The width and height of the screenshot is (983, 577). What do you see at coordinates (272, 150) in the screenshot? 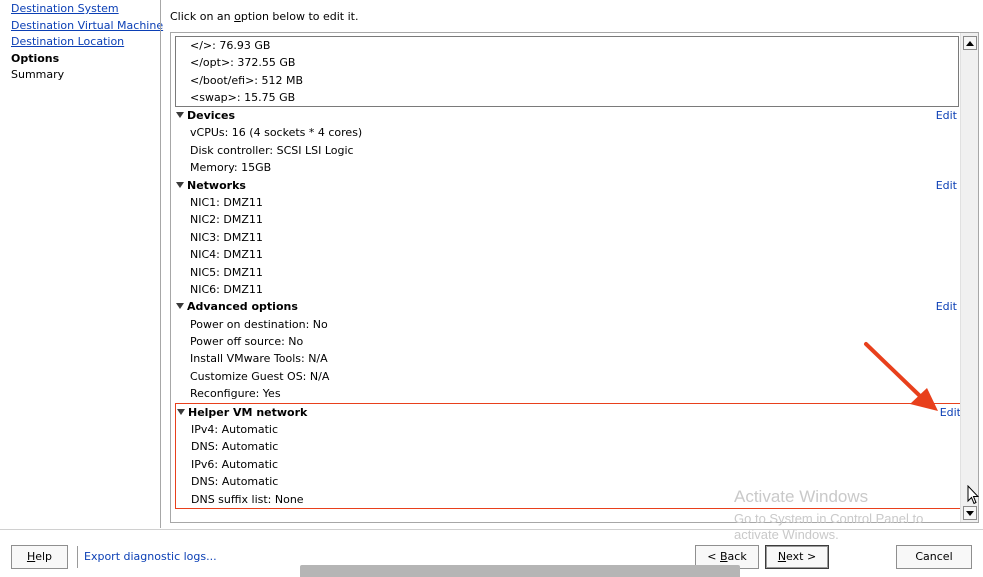
I see `section-line: Disk controller: SCSI LSI Logic` at bounding box center [272, 150].